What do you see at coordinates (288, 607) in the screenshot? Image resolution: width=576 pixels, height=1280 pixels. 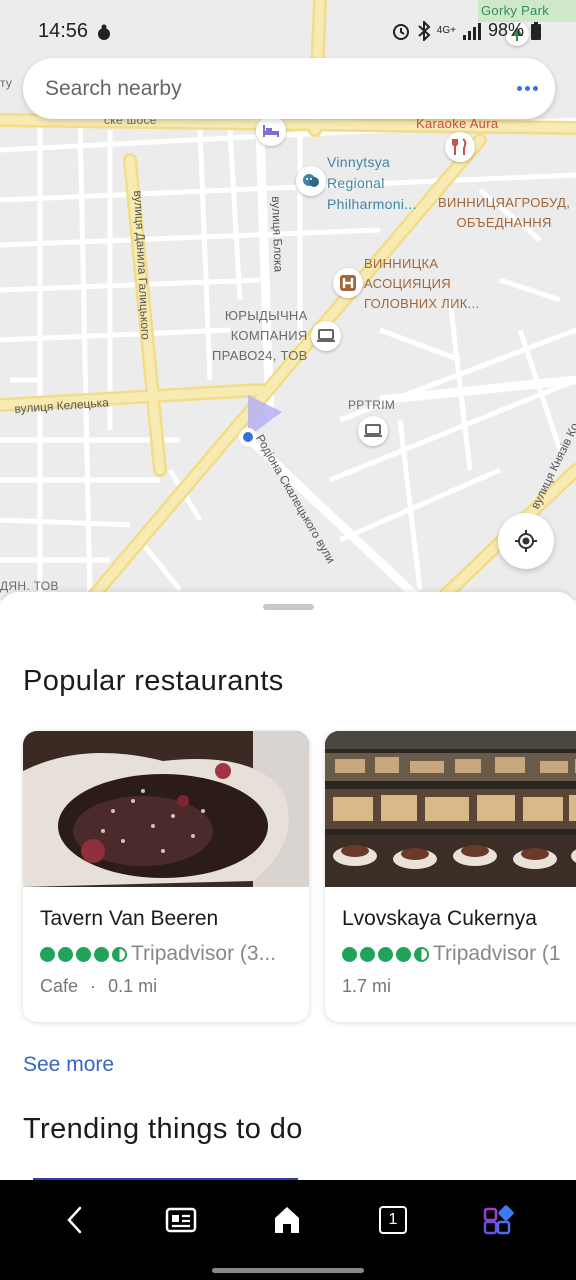 I see `sheet-drag-handle` at bounding box center [288, 607].